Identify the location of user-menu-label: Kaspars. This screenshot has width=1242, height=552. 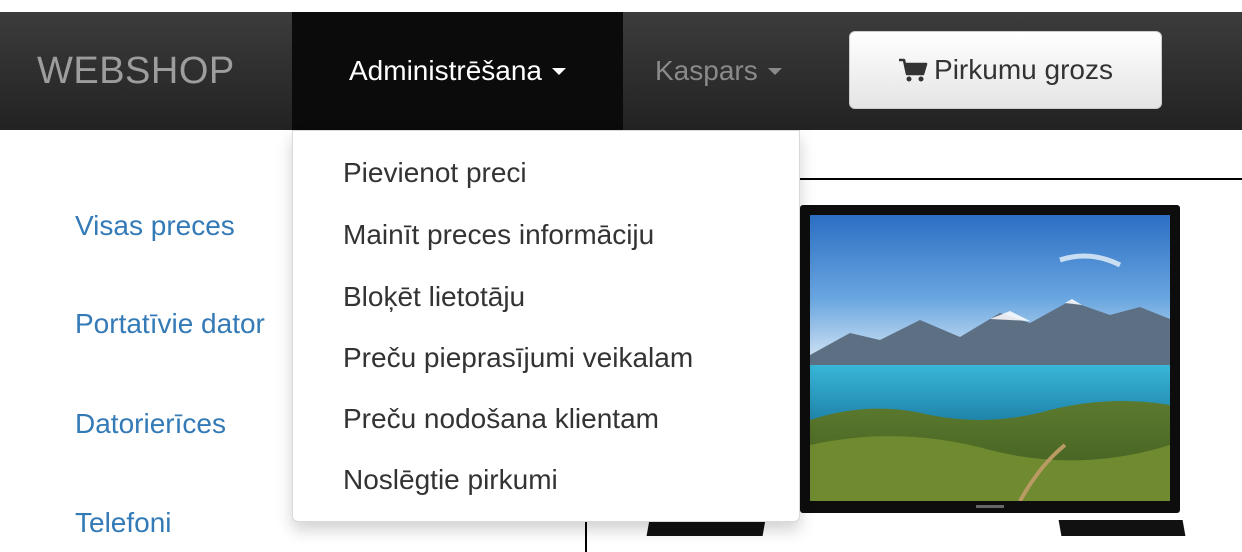
(706, 70).